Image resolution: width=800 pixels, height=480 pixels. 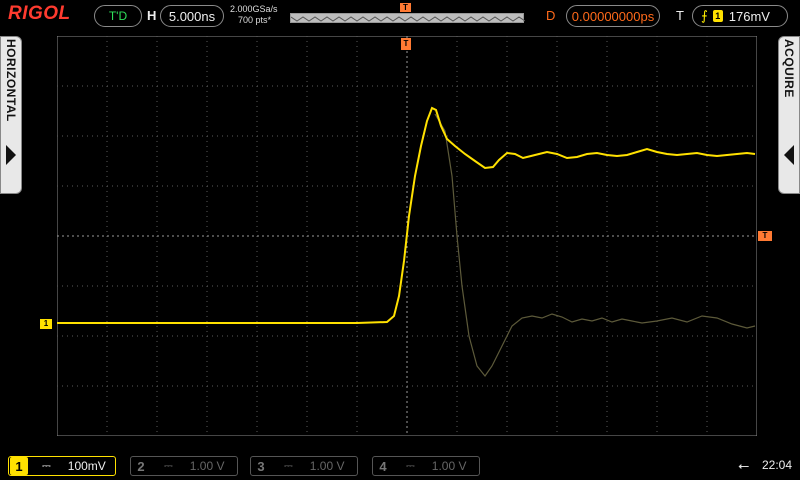 I want to click on acquire-tab-label: ACQUIRE, so click(x=789, y=68).